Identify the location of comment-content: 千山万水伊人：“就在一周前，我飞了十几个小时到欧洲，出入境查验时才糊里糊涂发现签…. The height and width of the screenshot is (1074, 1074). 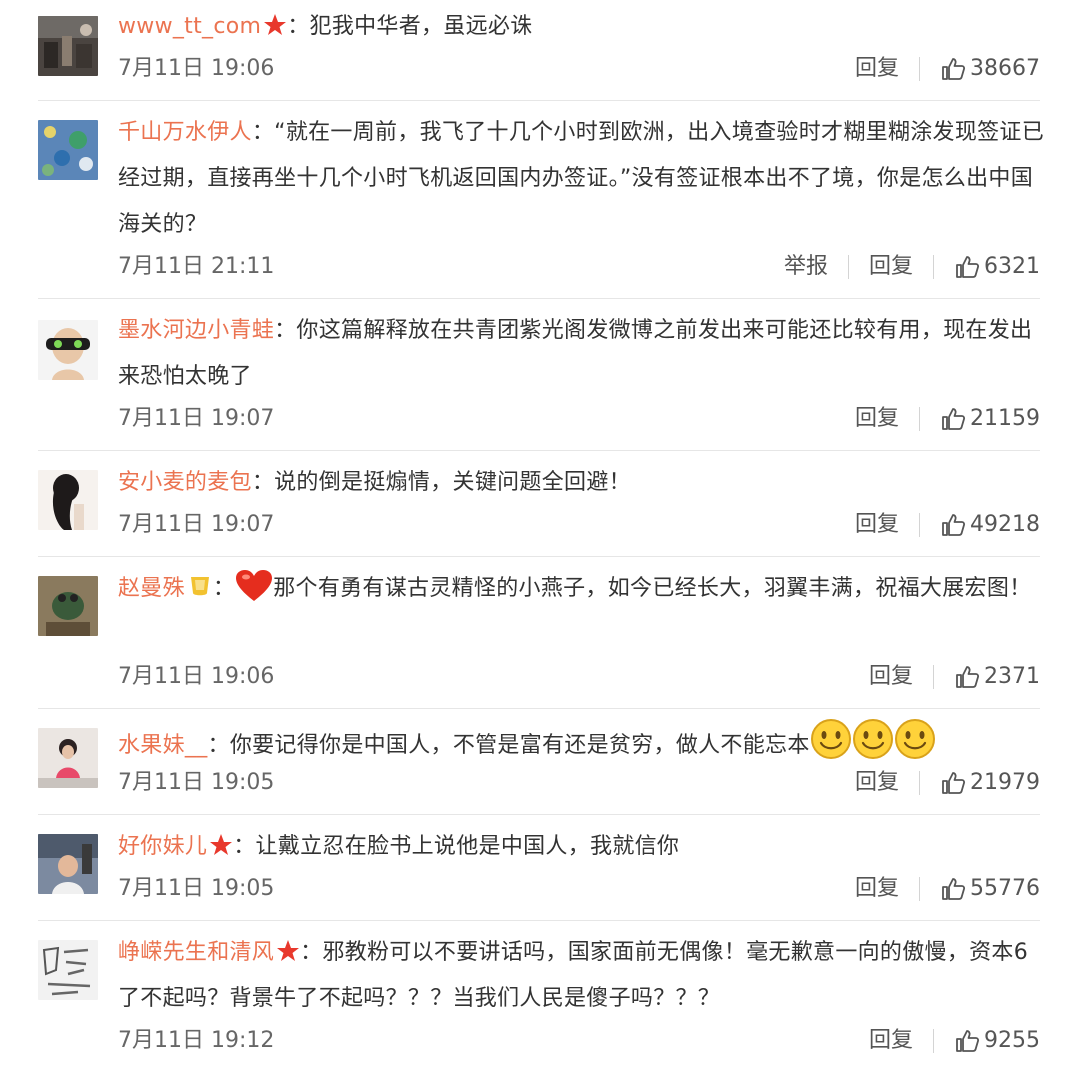
(583, 179).